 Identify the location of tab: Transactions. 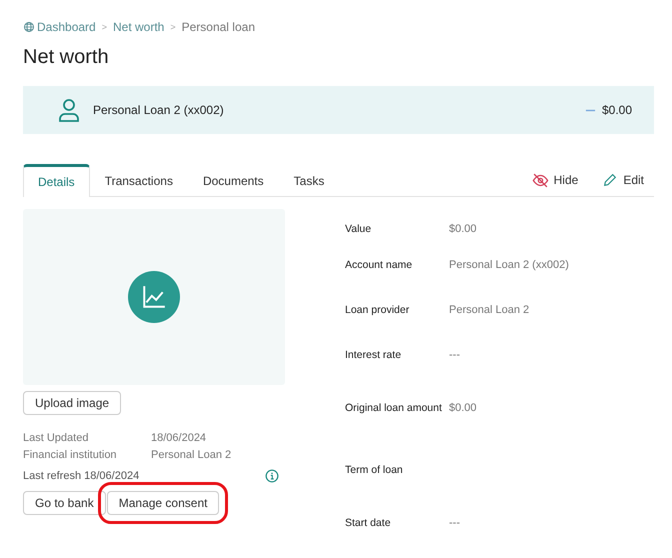
(139, 180).